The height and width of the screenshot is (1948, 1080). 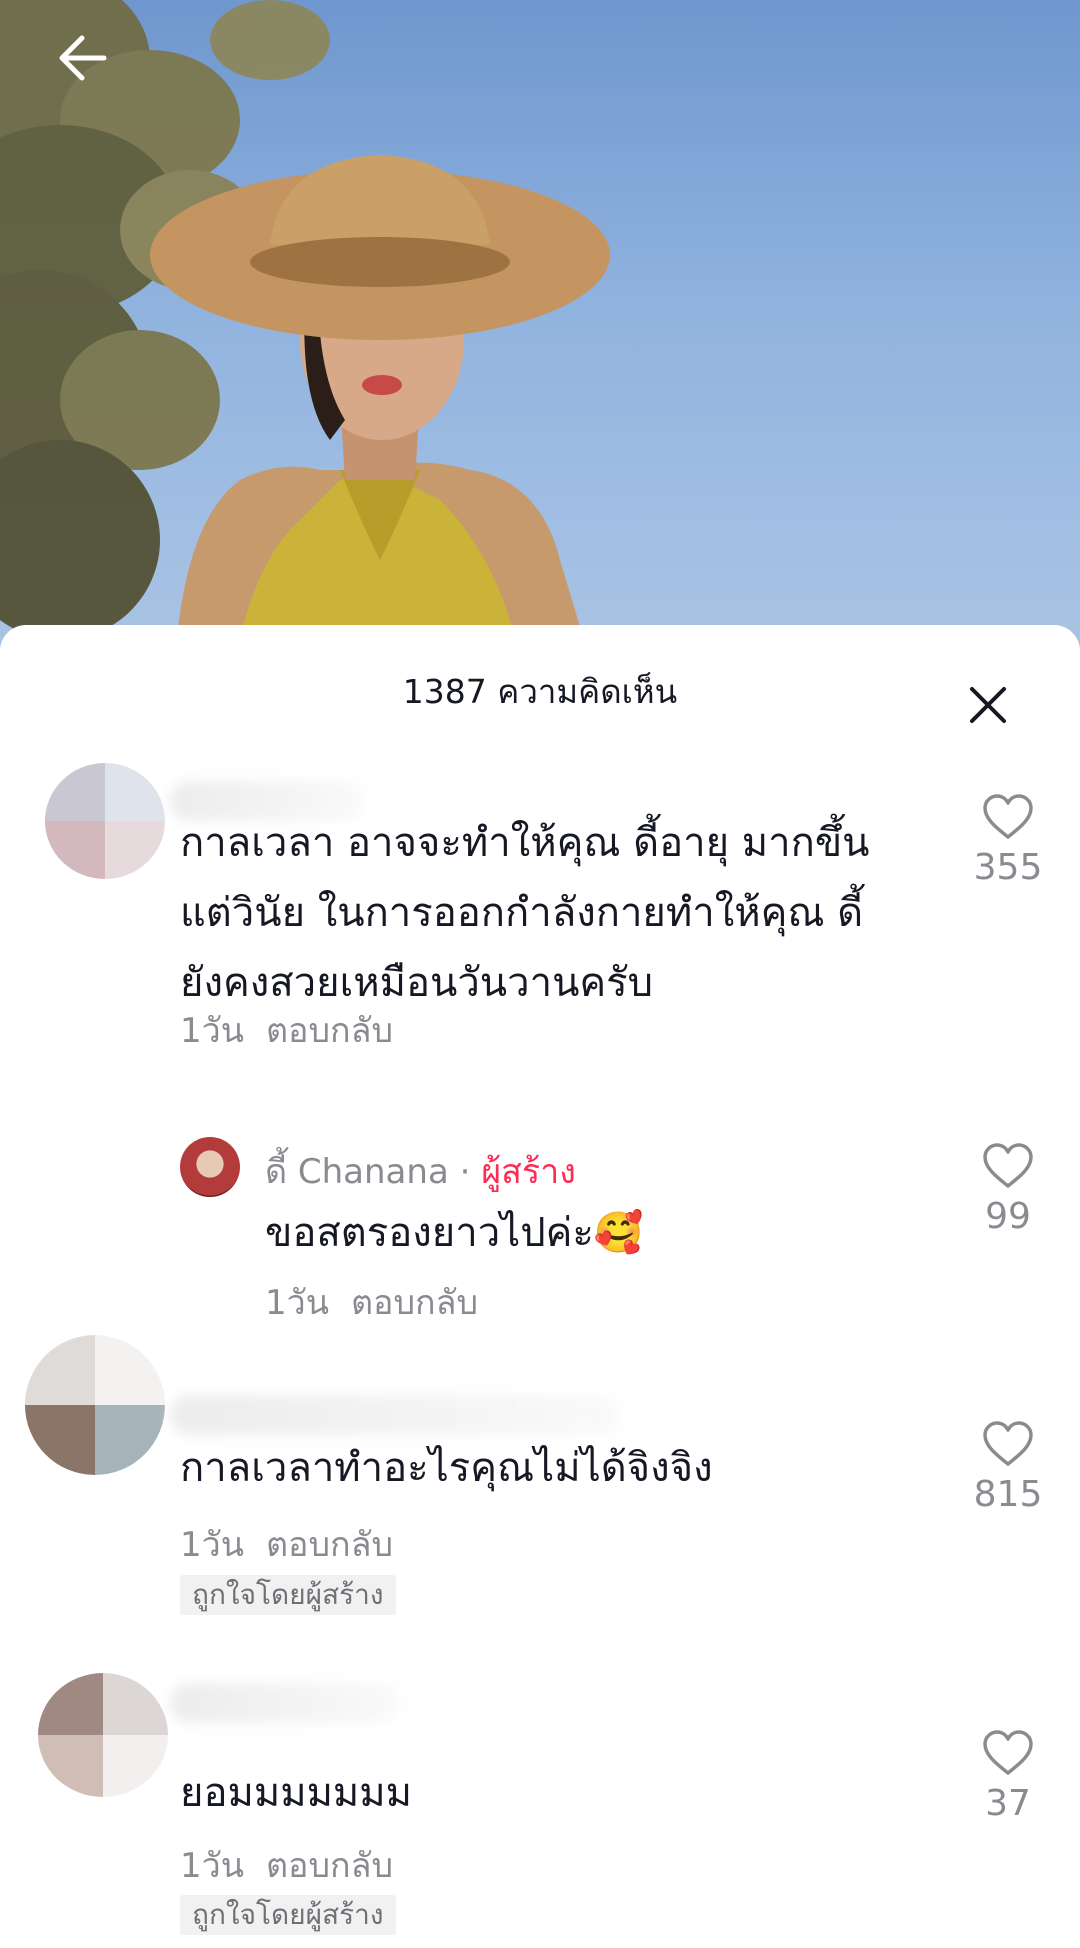 I want to click on back-button, so click(x=94, y=70).